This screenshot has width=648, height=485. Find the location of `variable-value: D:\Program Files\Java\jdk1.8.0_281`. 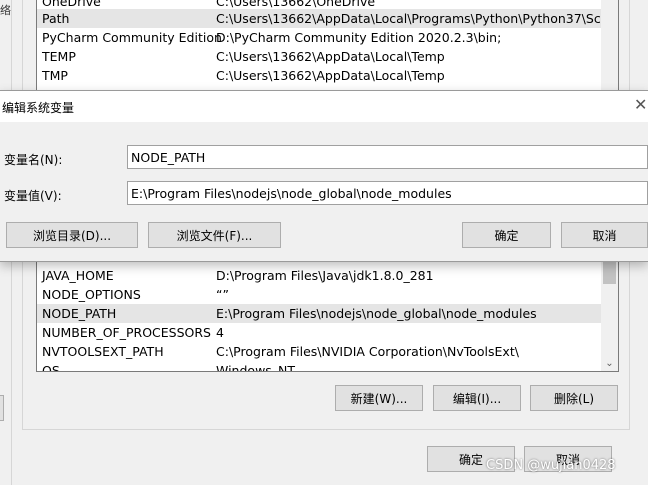

variable-value: D:\Program Files\Java\jdk1.8.0_281 is located at coordinates (325, 275).